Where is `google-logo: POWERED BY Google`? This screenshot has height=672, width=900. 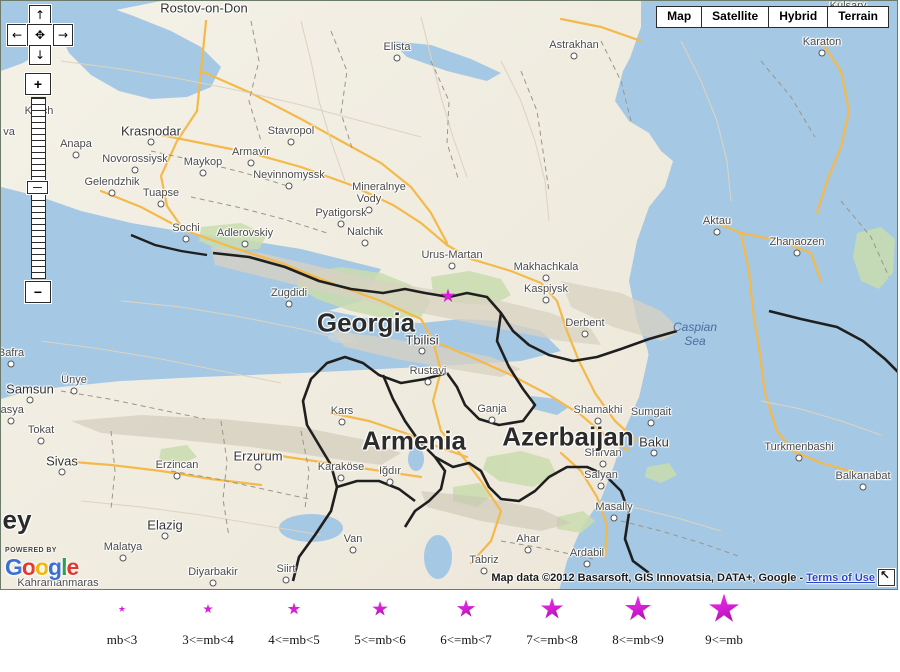 google-logo: POWERED BY Google is located at coordinates (42, 563).